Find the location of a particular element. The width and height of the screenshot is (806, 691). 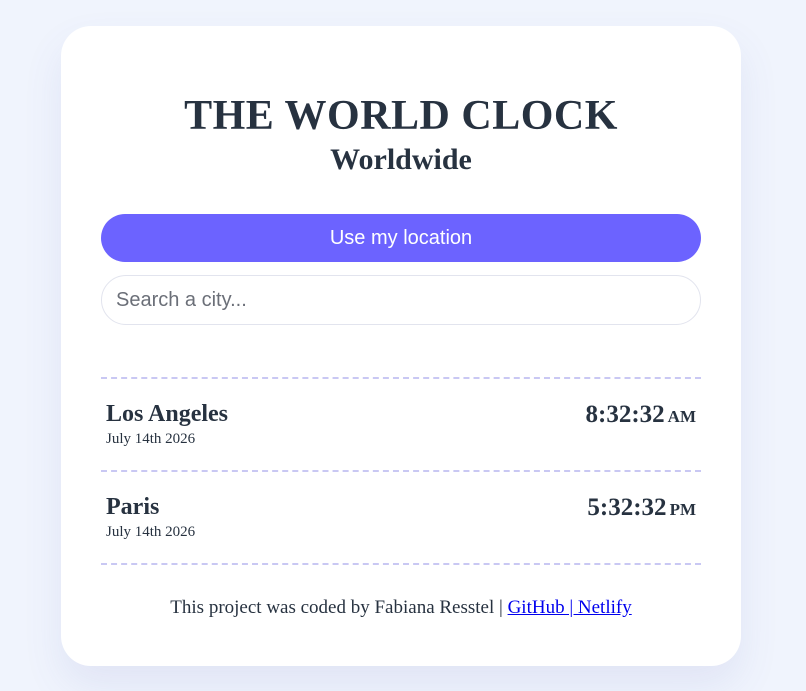

page-subtitle: Worldwide is located at coordinates (401, 159).